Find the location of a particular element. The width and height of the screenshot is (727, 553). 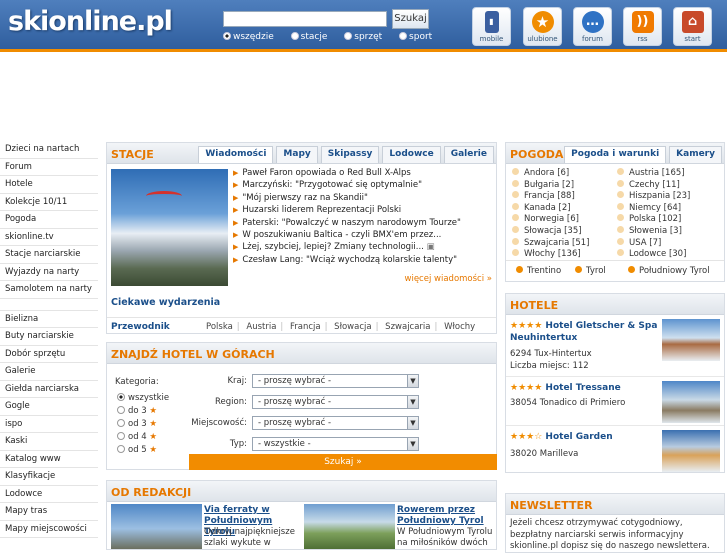

news-item: ▶ Huzarski liderem Reprezentacji Polski is located at coordinates (364, 210).